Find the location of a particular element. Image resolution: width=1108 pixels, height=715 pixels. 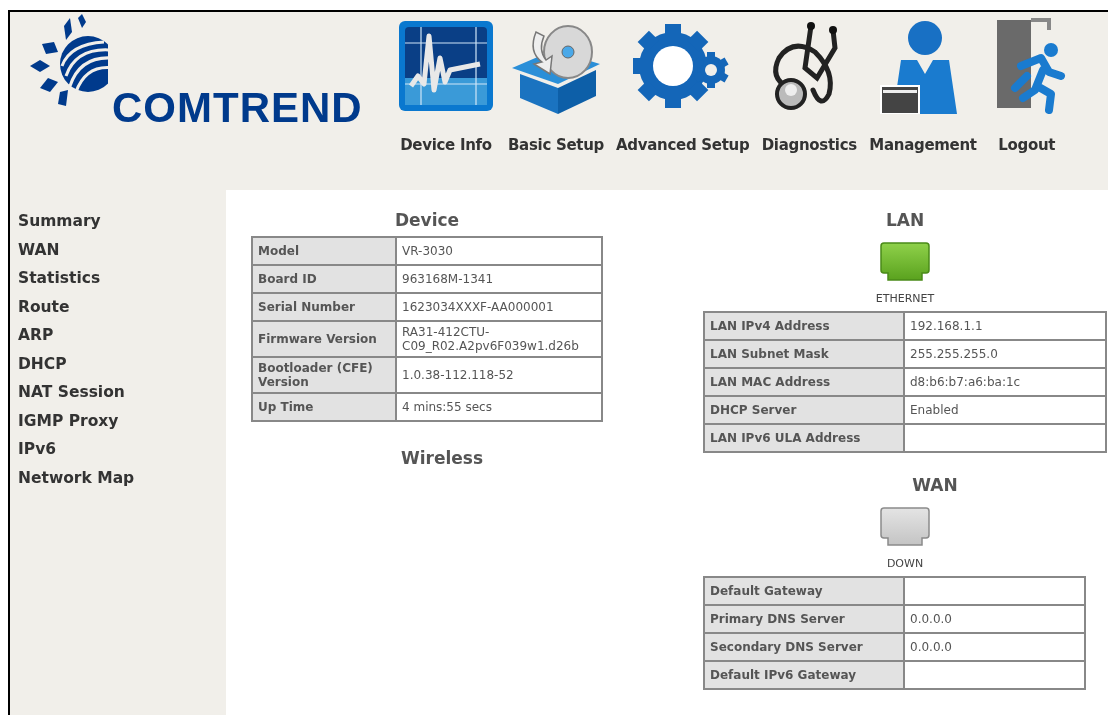

section-title: Device is located at coordinates (427, 220).